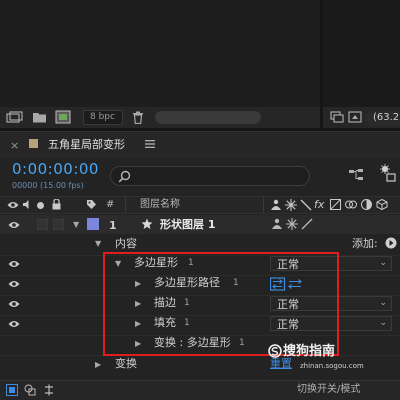  What do you see at coordinates (98, 244) in the screenshot?
I see `expand-contents-triangle-icon: ▼` at bounding box center [98, 244].